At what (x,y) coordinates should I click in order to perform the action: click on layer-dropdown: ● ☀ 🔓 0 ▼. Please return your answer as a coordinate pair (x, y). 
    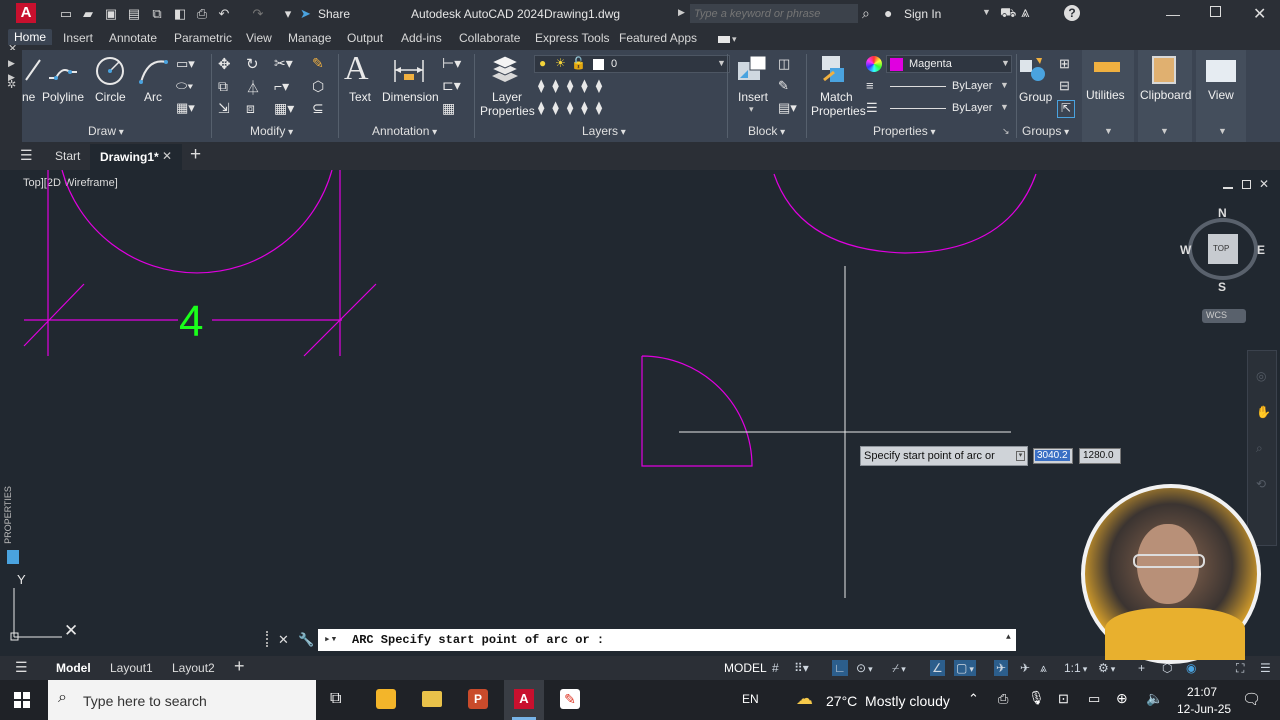
    Looking at the image, I should click on (632, 64).